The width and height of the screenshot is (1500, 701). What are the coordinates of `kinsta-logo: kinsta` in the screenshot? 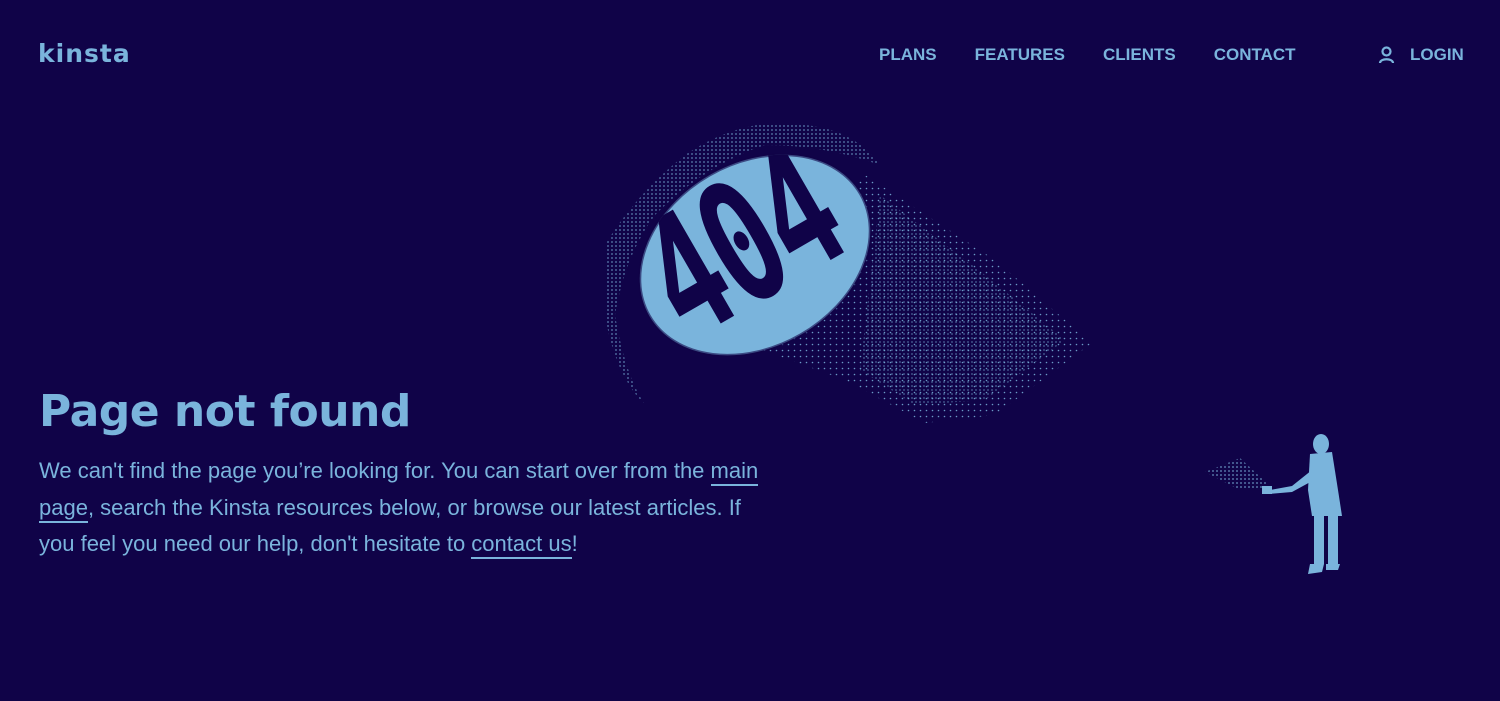 It's located at (84, 54).